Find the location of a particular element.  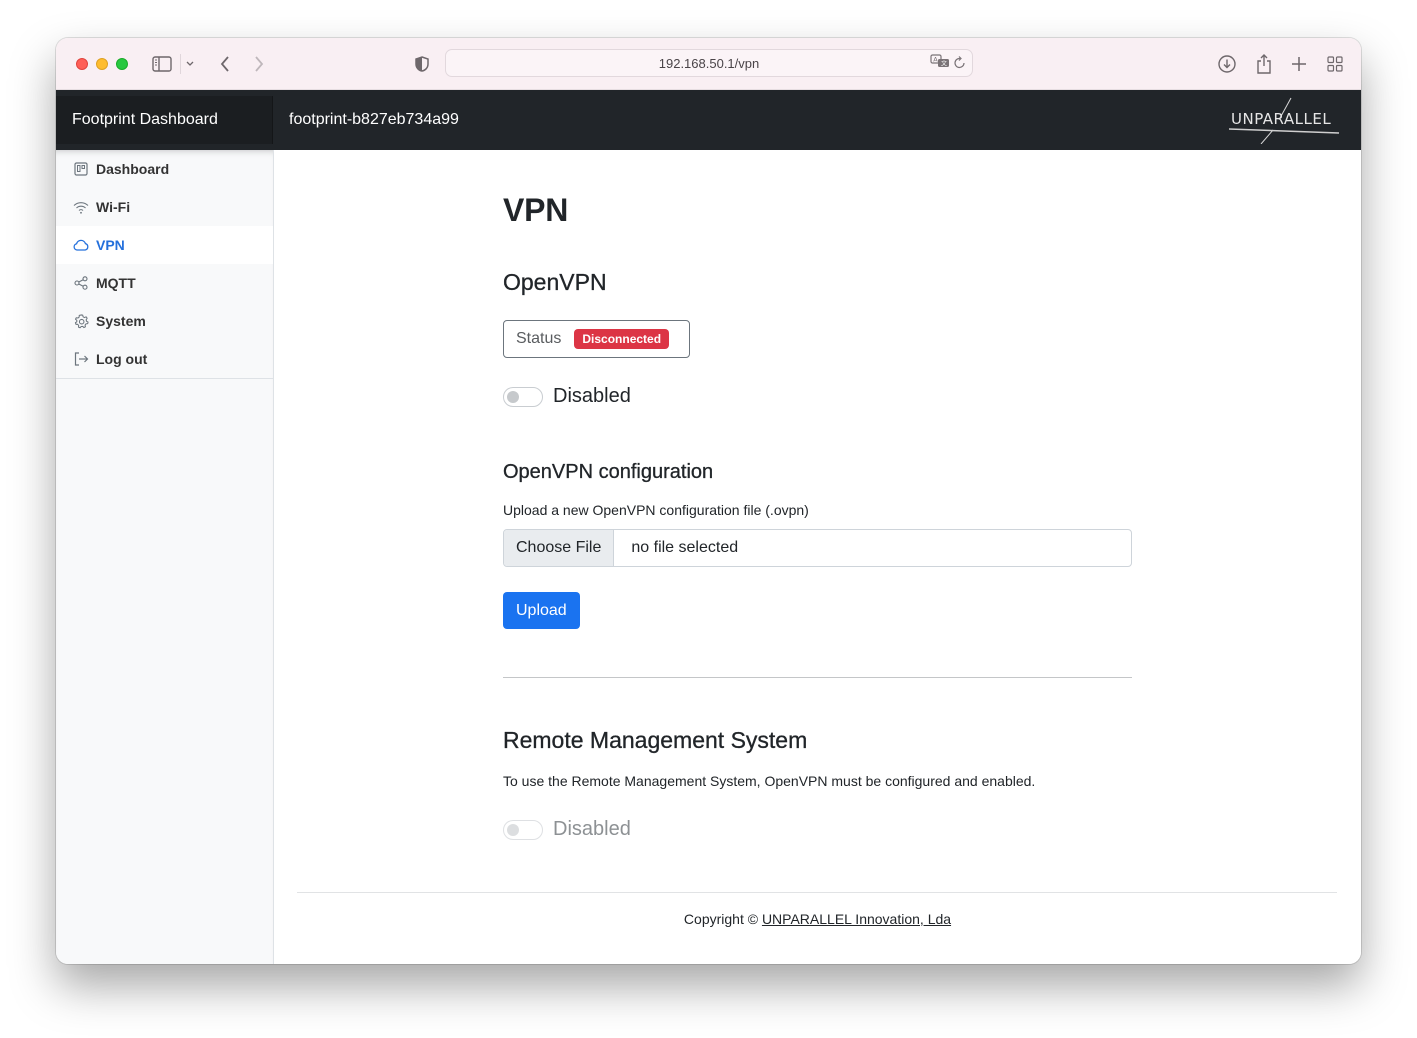

zoom-window-button is located at coordinates (122, 64).